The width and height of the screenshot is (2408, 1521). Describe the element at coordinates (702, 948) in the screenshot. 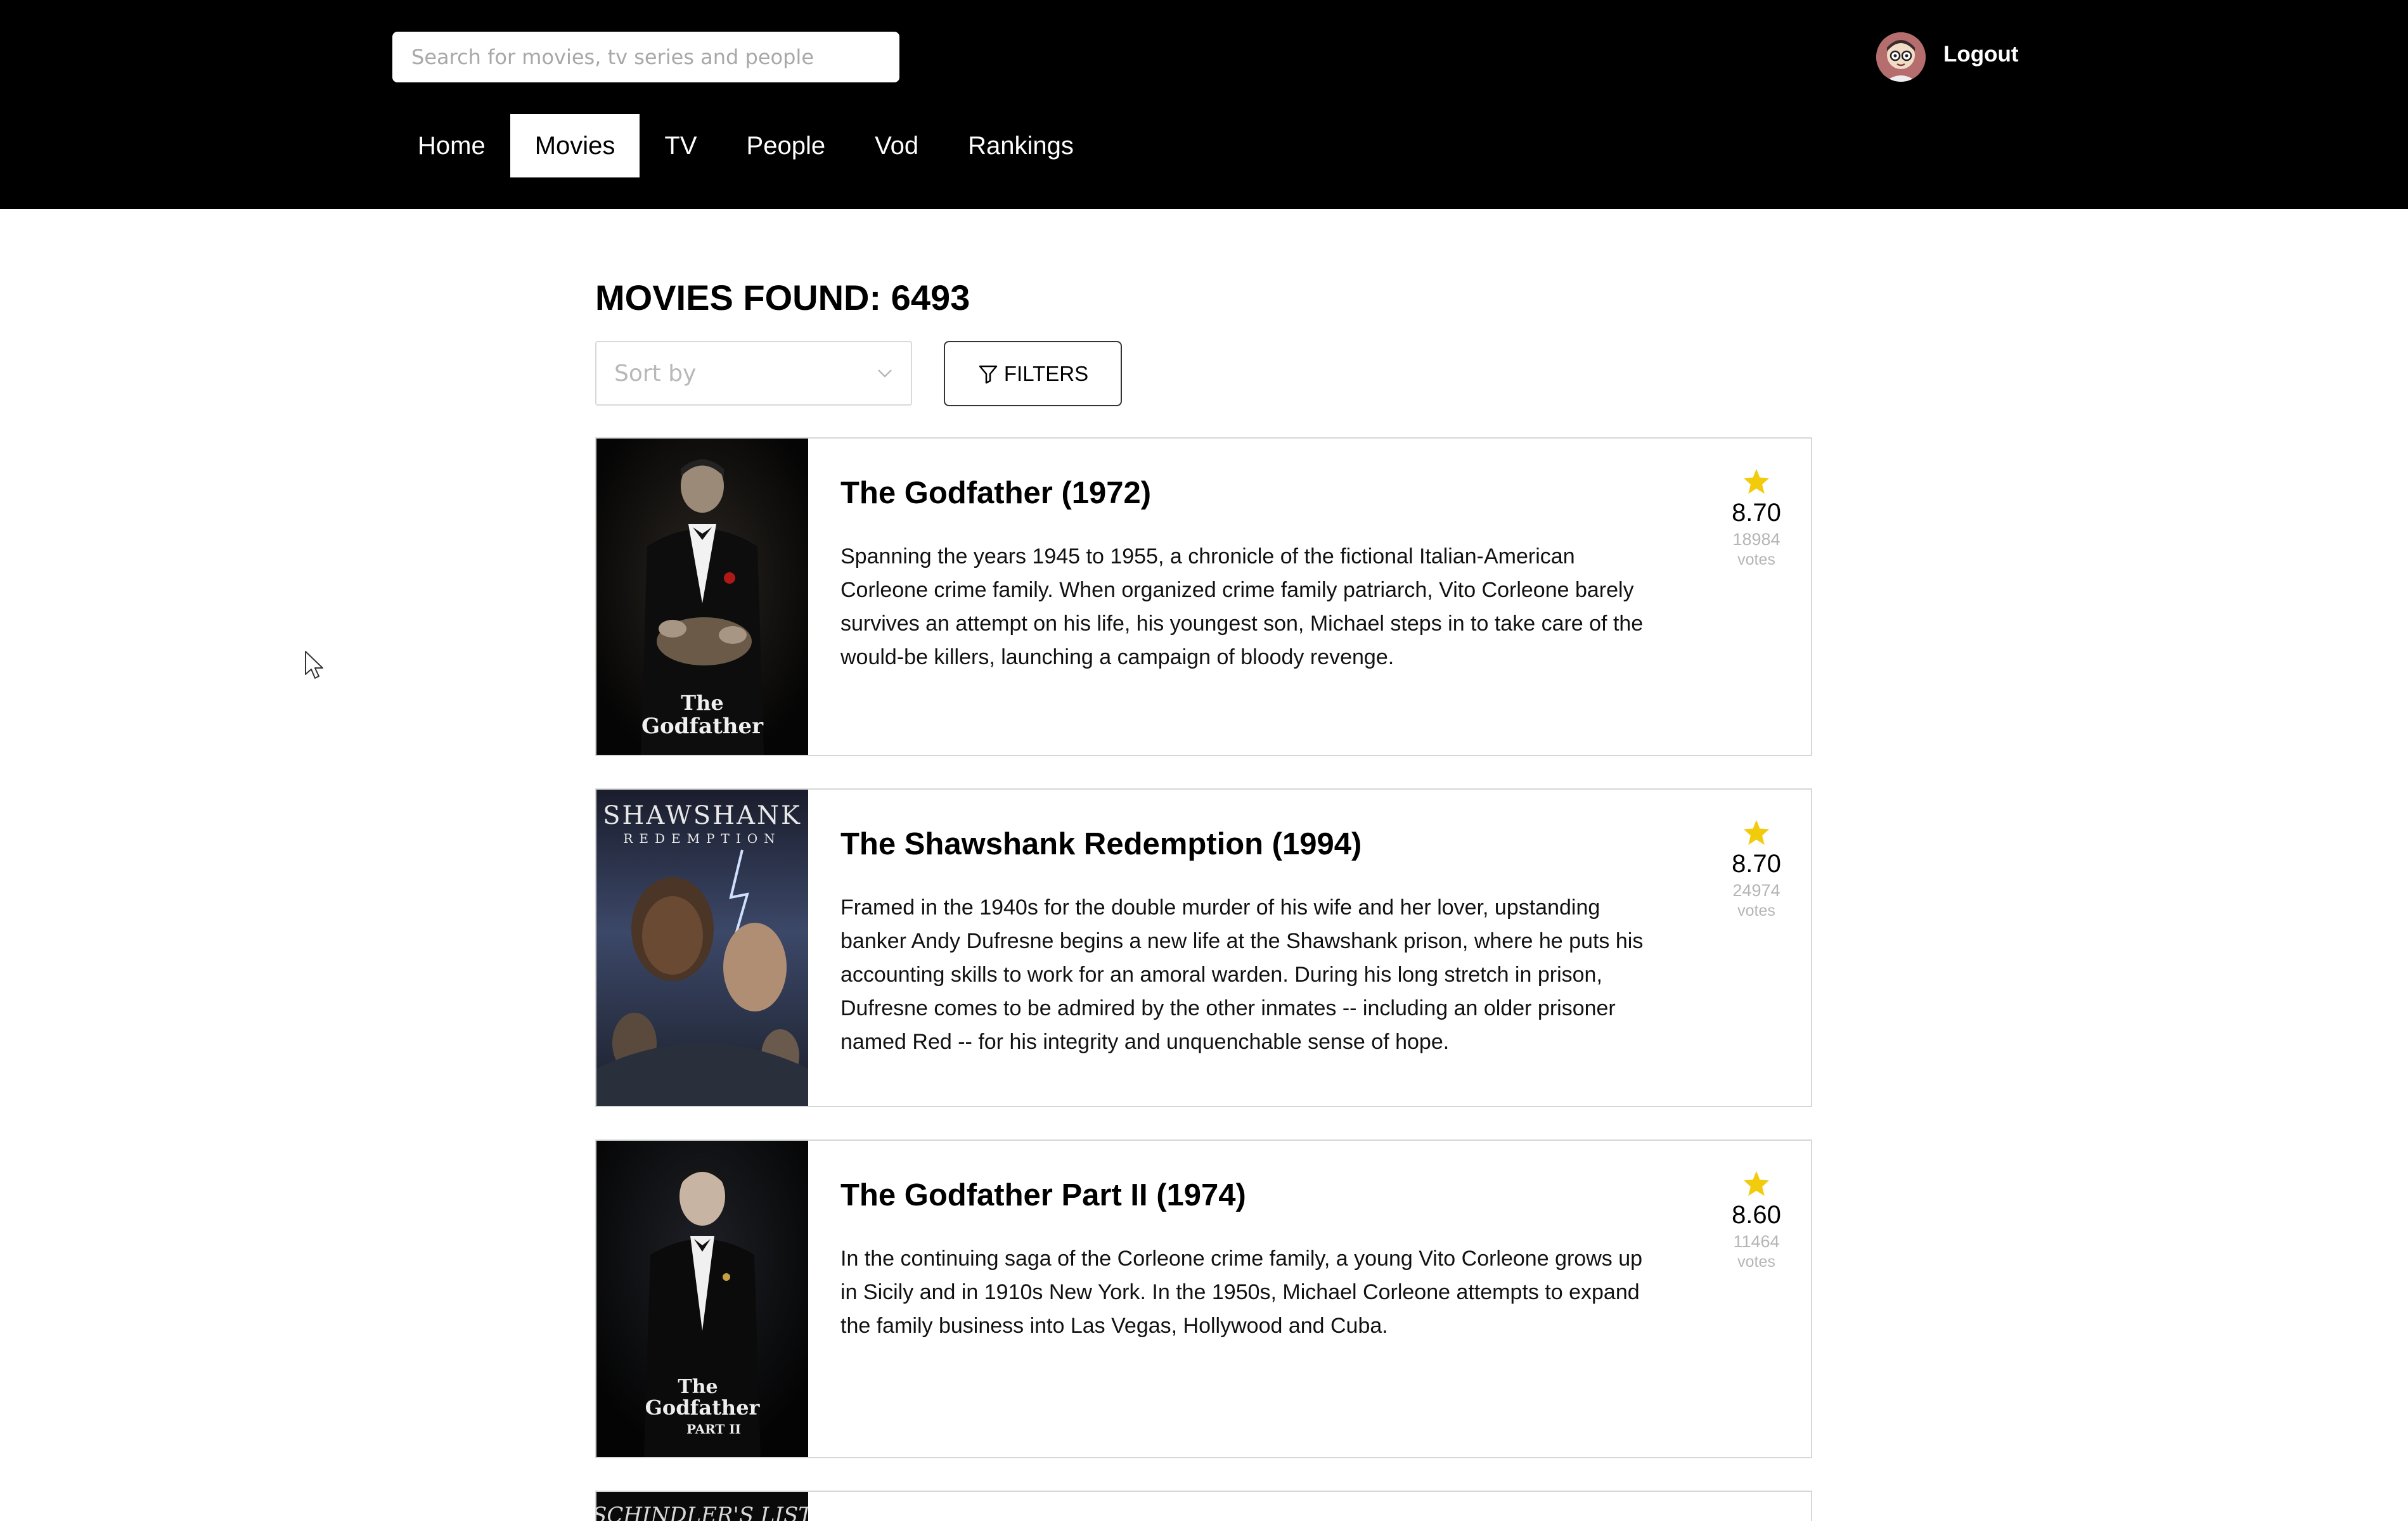

I see `movie-poster: SHAWSHANK REDEMPTION` at that location.